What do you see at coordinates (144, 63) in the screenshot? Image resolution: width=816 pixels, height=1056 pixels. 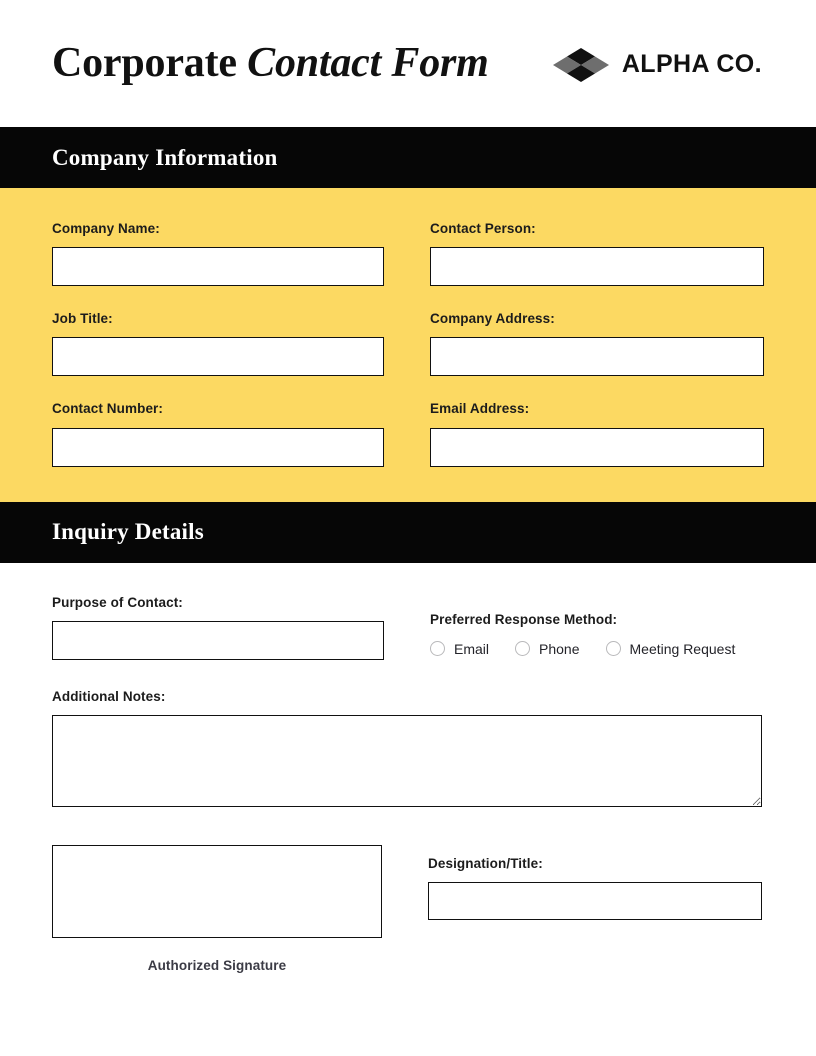 I see `page-title-primary: Corporate` at bounding box center [144, 63].